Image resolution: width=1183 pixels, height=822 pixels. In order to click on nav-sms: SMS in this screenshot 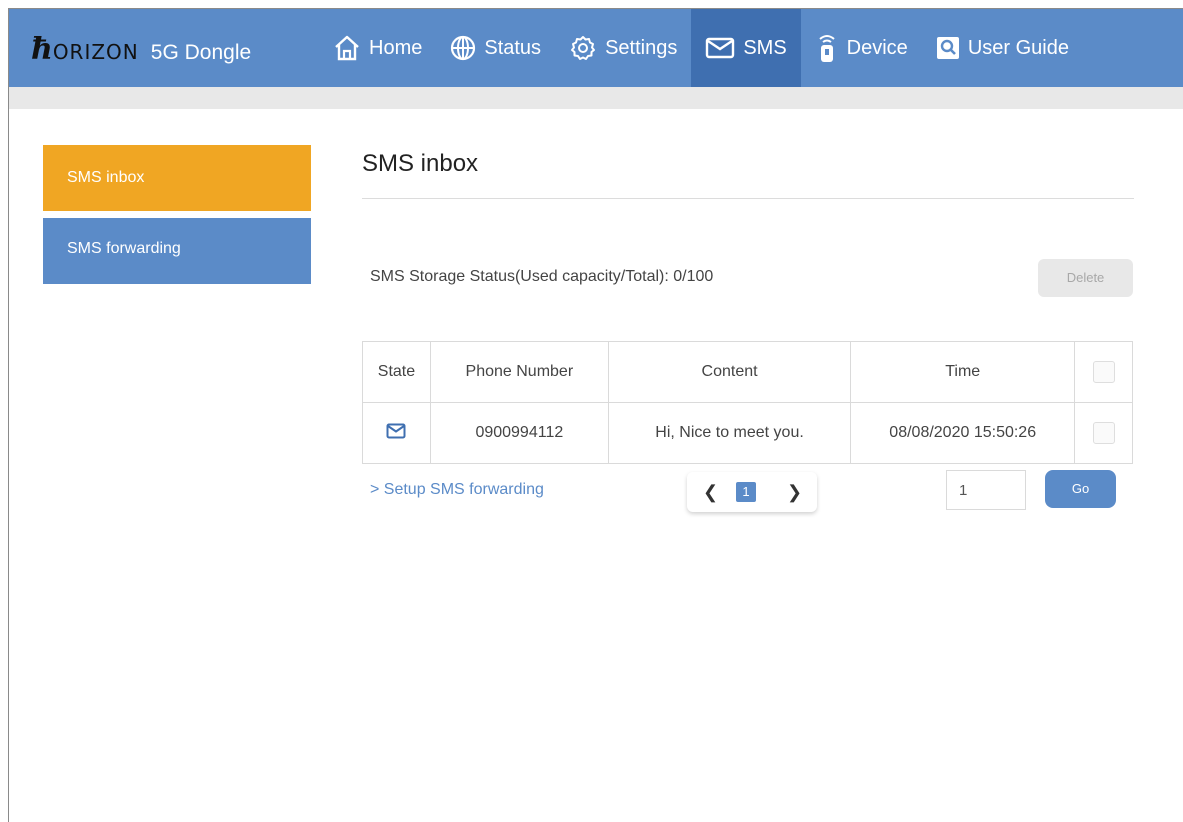, I will do `click(746, 48)`.